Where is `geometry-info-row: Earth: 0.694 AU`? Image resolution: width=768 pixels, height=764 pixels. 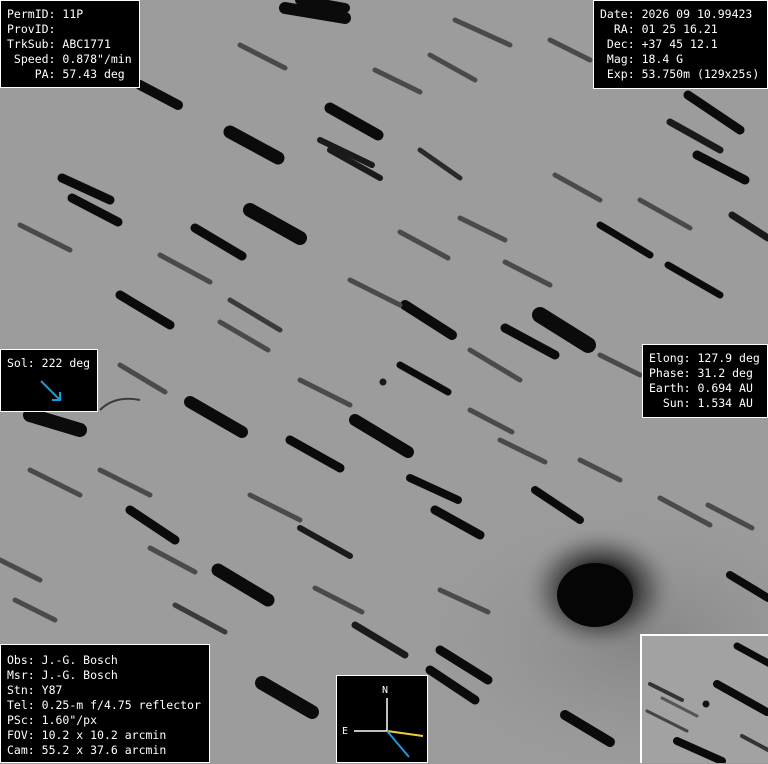 geometry-info-row: Earth: 0.694 AU is located at coordinates (708, 388).